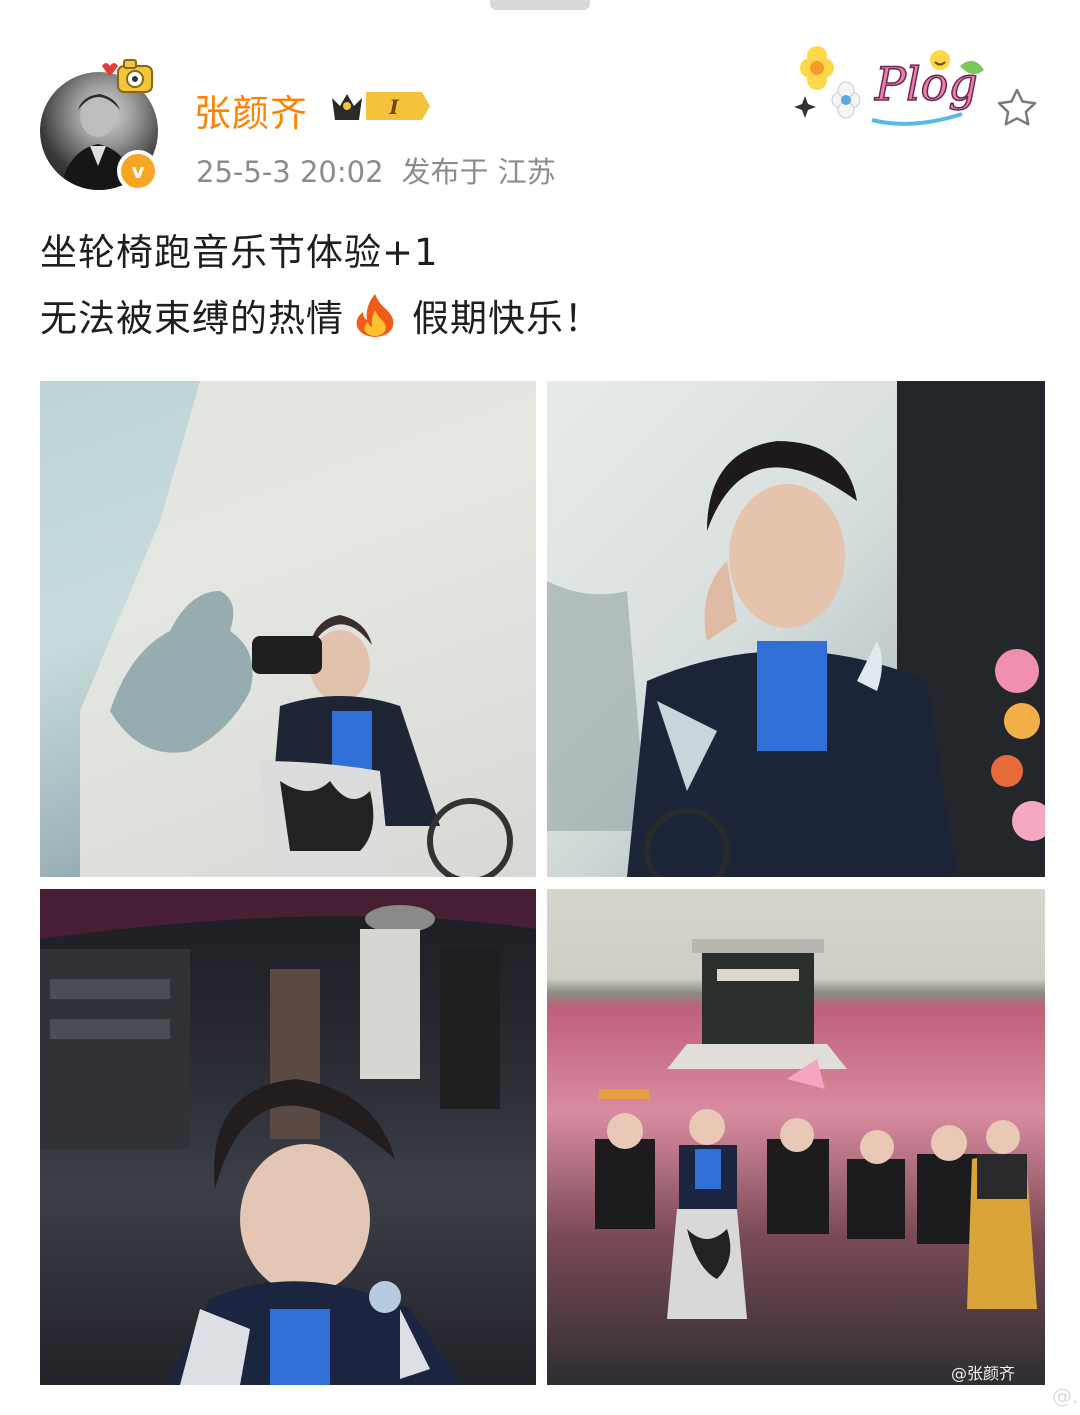 The height and width of the screenshot is (1415, 1080). I want to click on camera-pendant-icon, so click(127, 76).